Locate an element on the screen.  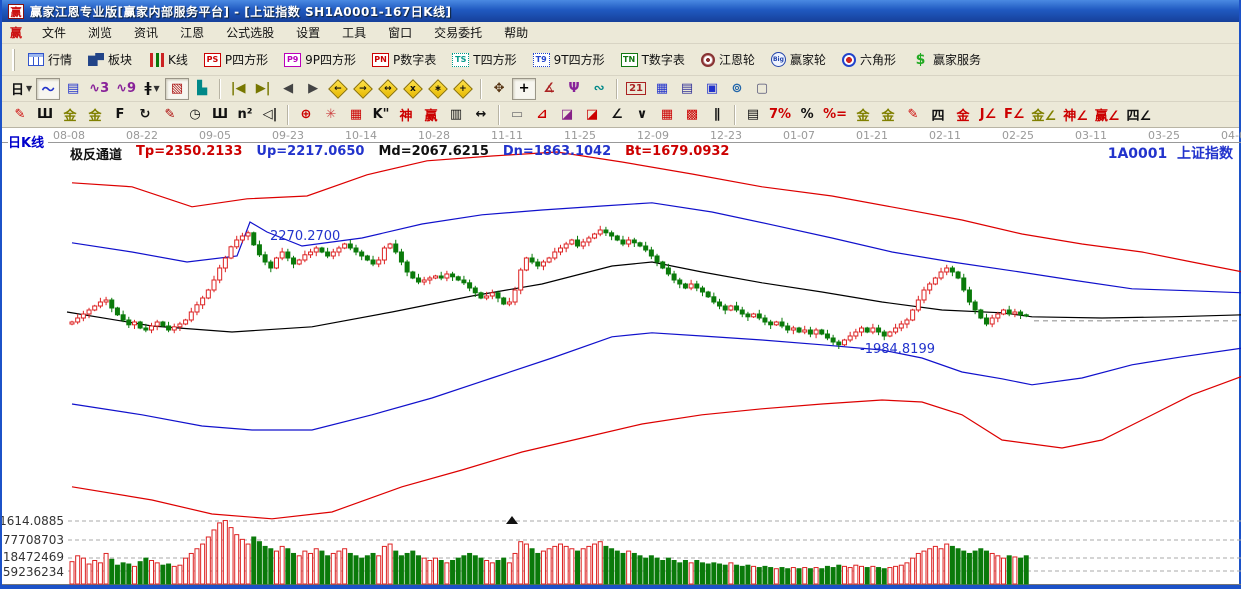
crosshair-tool: + is located at coordinates (524, 88).